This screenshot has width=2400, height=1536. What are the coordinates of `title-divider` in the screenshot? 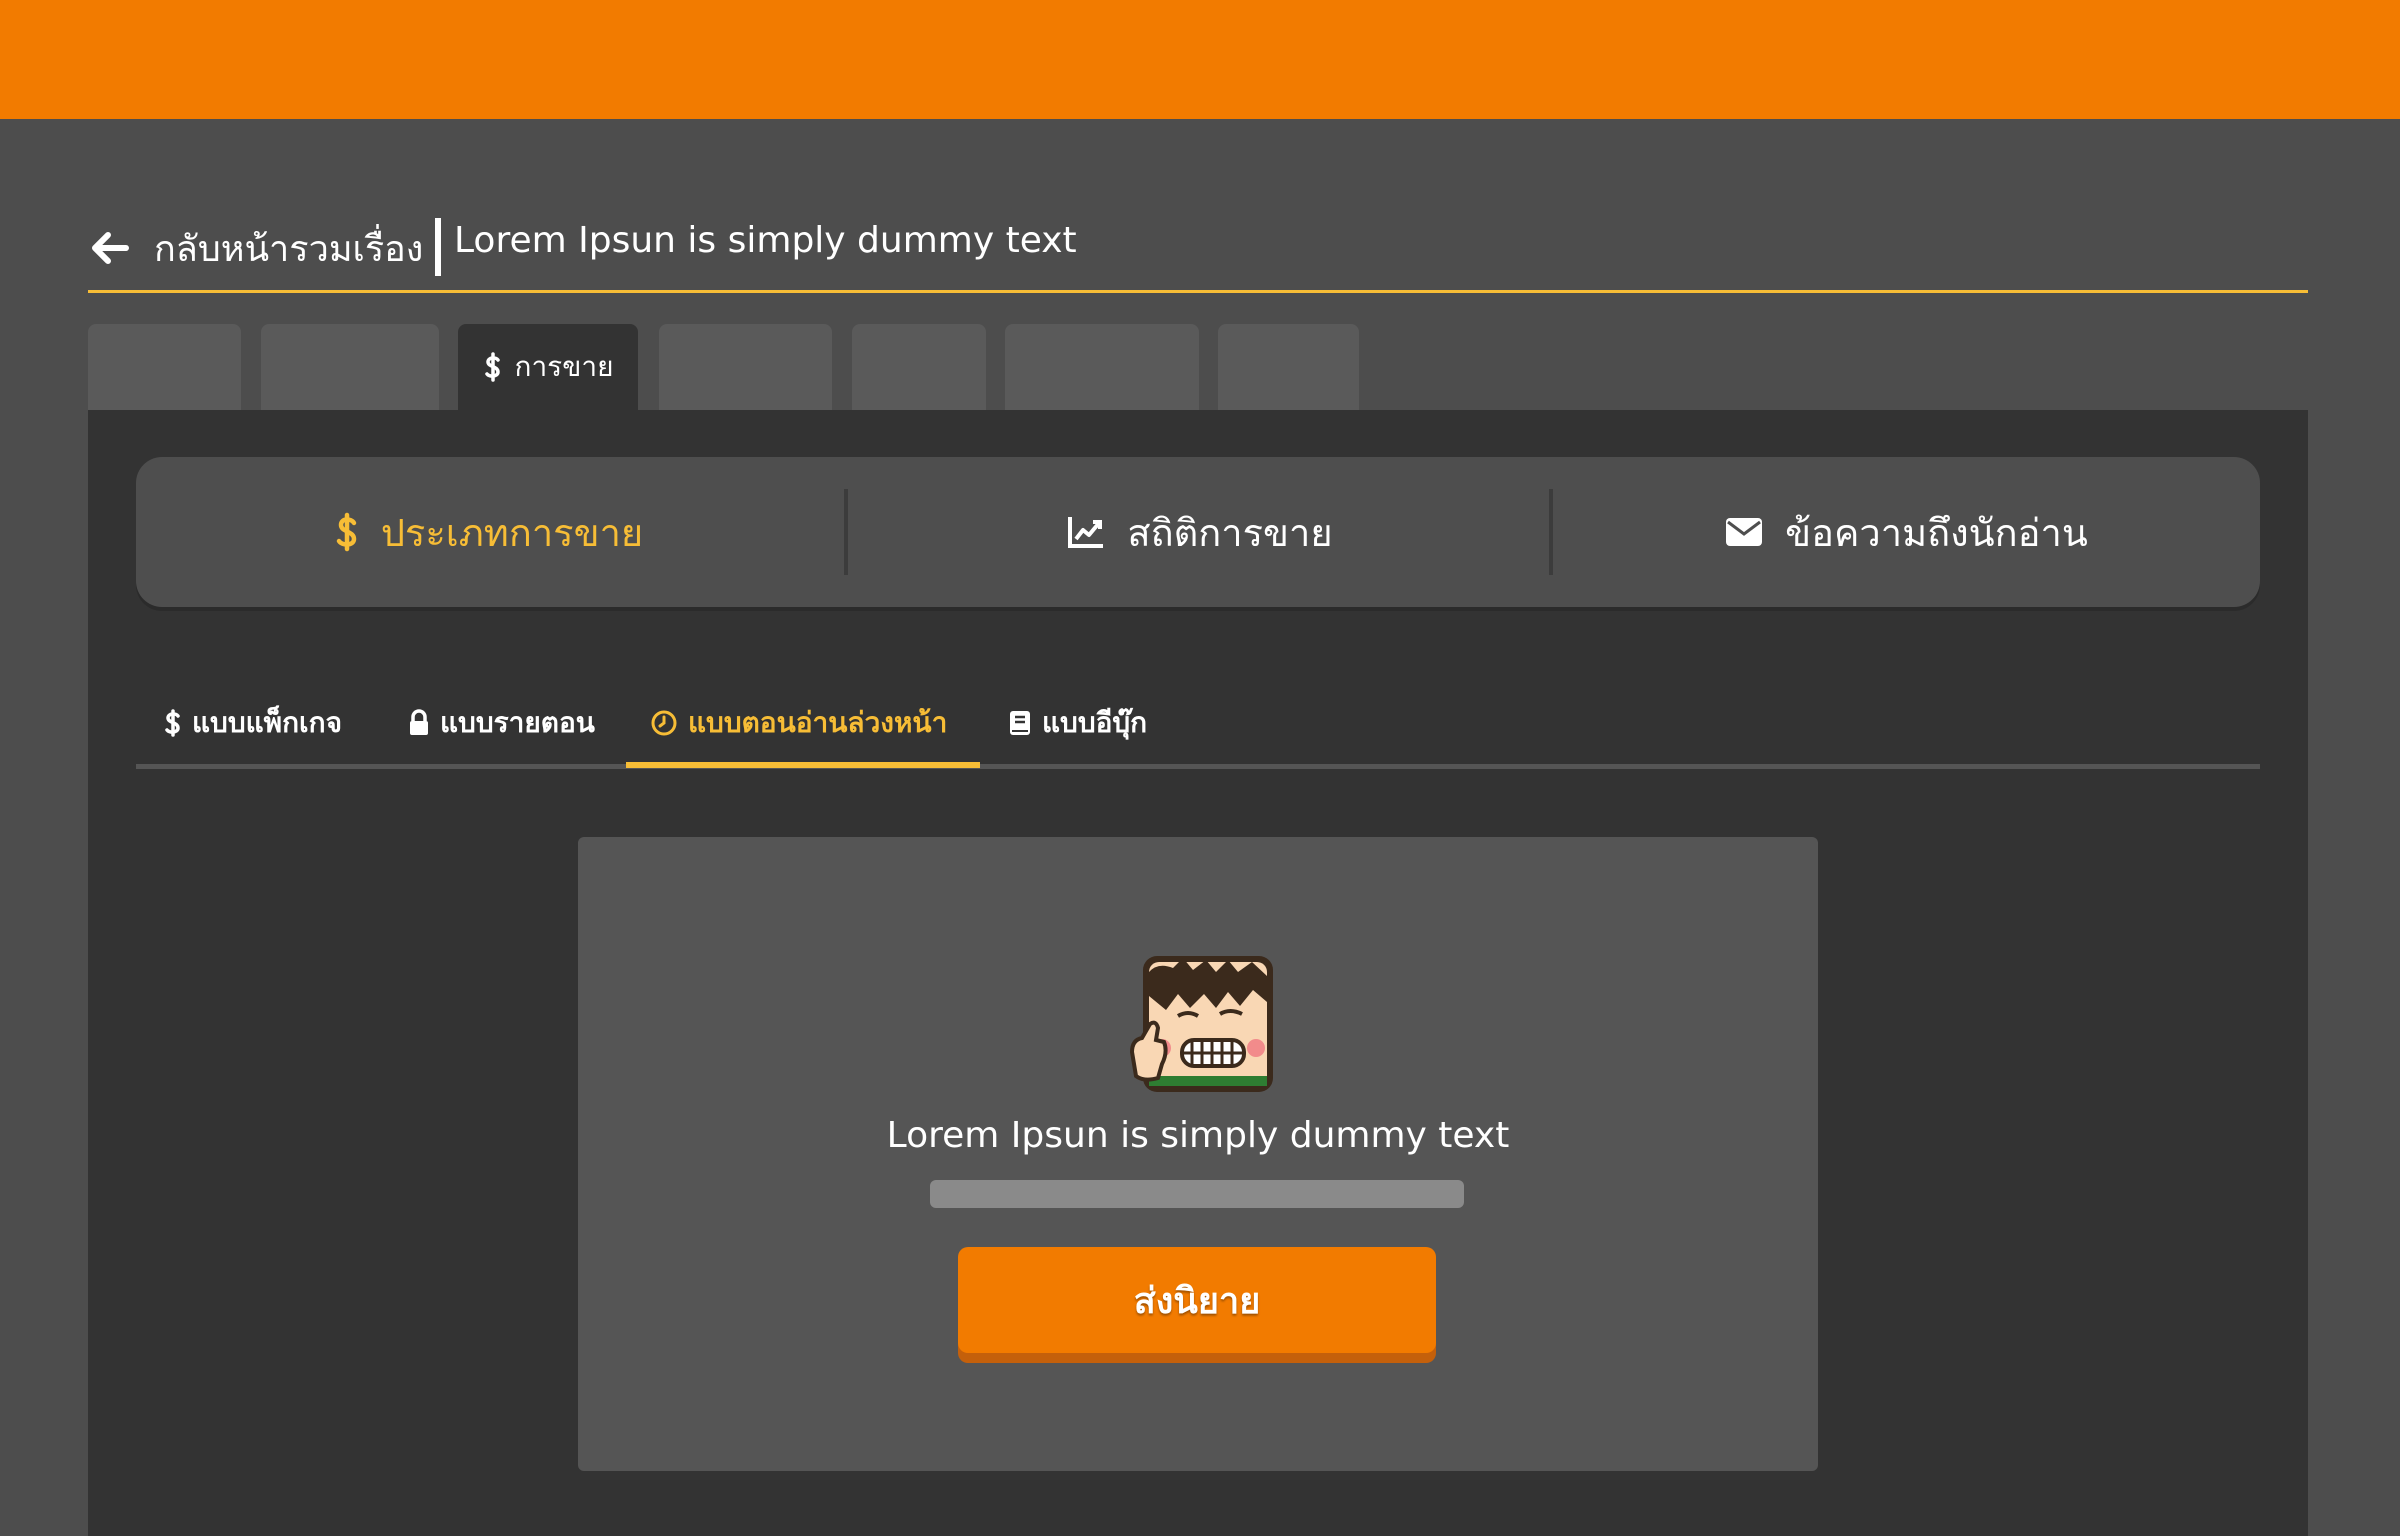 It's located at (438, 247).